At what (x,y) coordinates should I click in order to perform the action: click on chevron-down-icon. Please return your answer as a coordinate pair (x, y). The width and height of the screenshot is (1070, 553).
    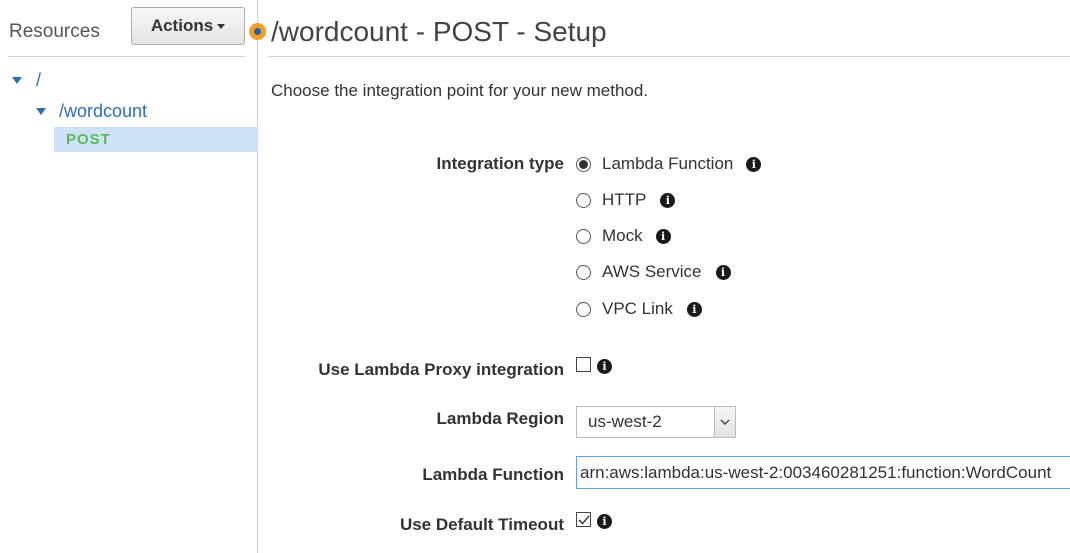
    Looking at the image, I should click on (724, 422).